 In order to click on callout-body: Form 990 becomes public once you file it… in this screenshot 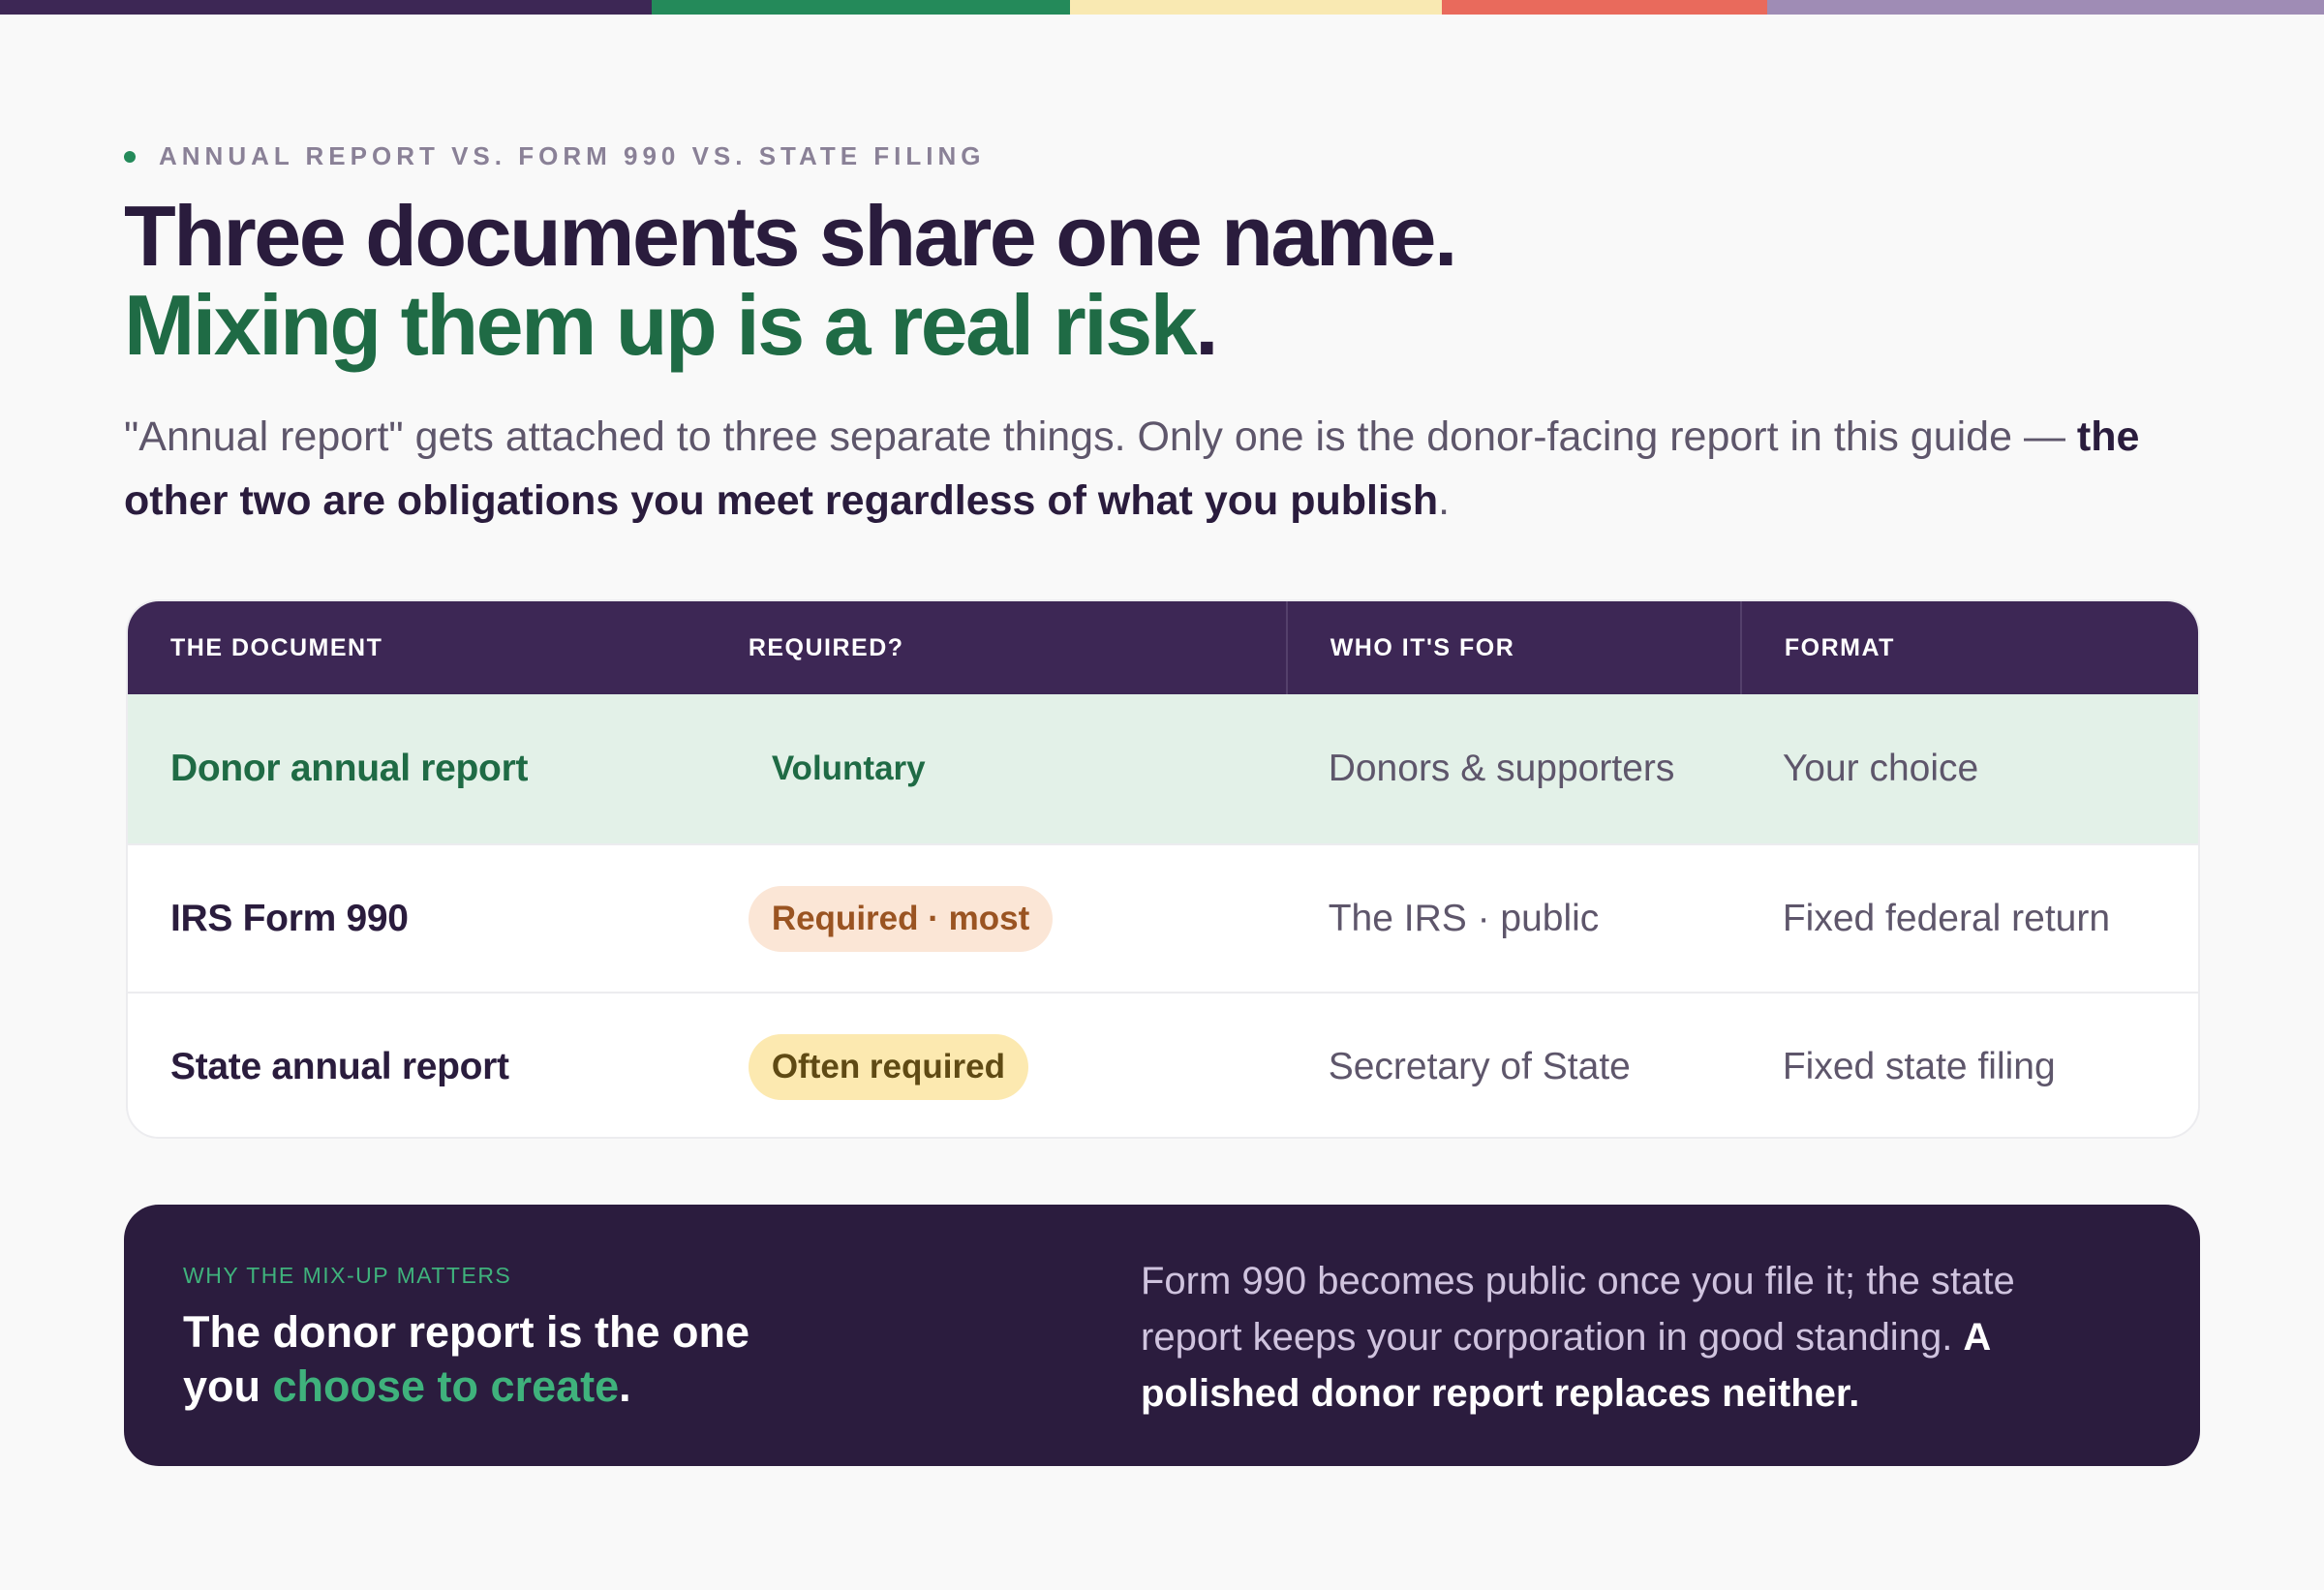, I will do `click(1625, 1337)`.